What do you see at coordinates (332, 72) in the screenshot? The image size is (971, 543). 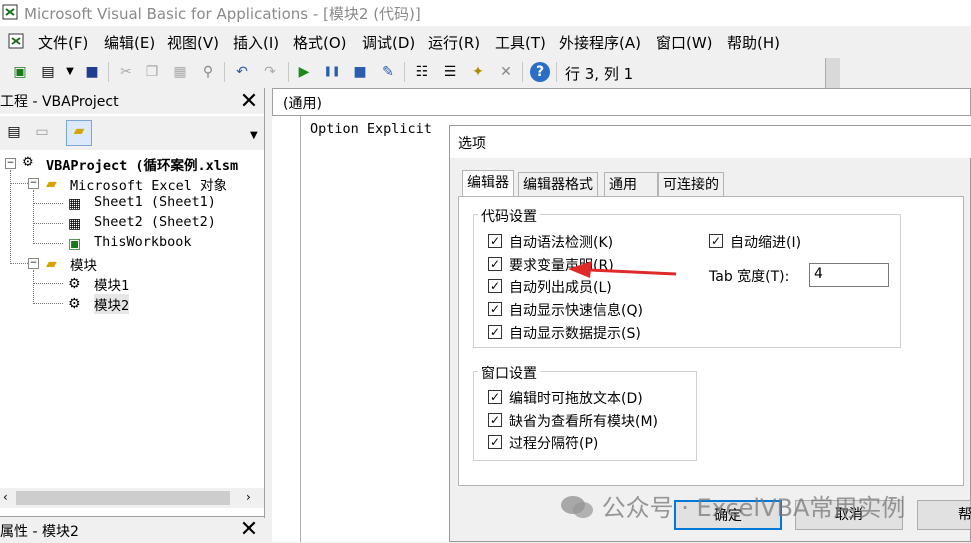 I see `pause-icon: ❚❚` at bounding box center [332, 72].